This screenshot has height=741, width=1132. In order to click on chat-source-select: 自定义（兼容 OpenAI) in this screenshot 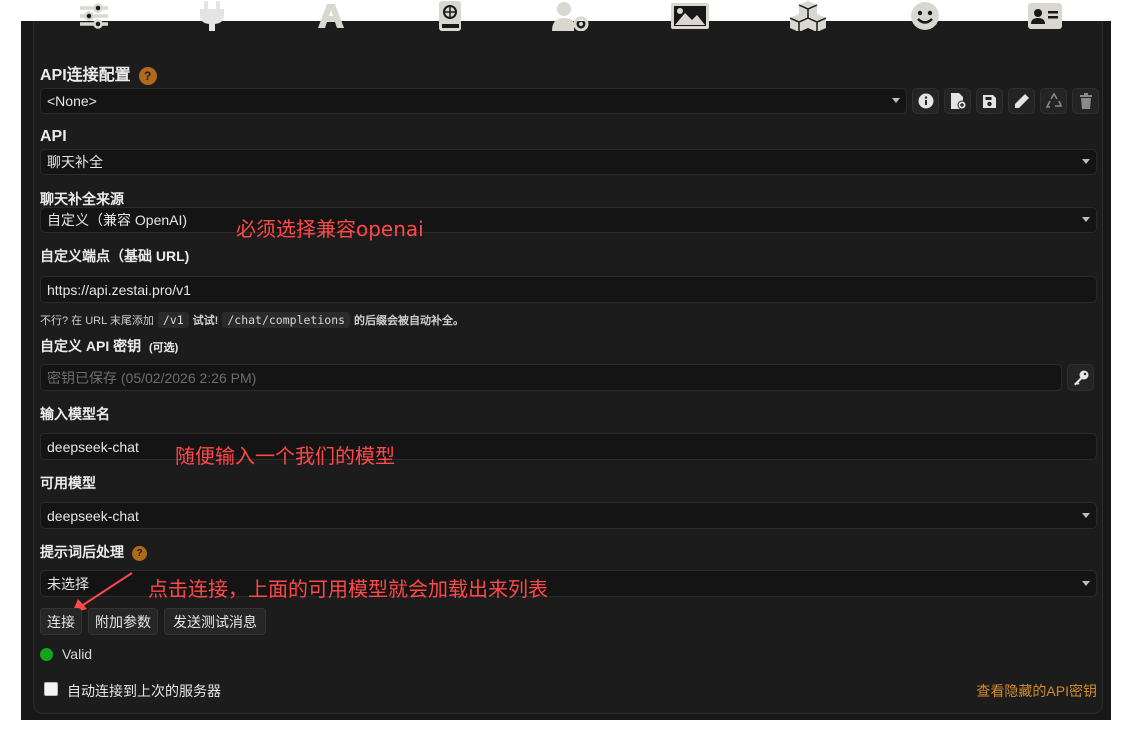, I will do `click(568, 220)`.